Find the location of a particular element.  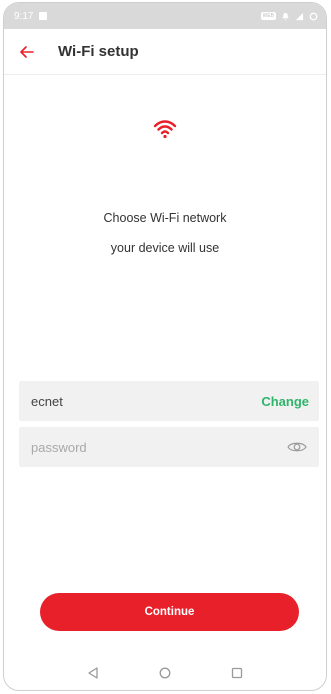

network-field: ecnet Change is located at coordinates (169, 401).